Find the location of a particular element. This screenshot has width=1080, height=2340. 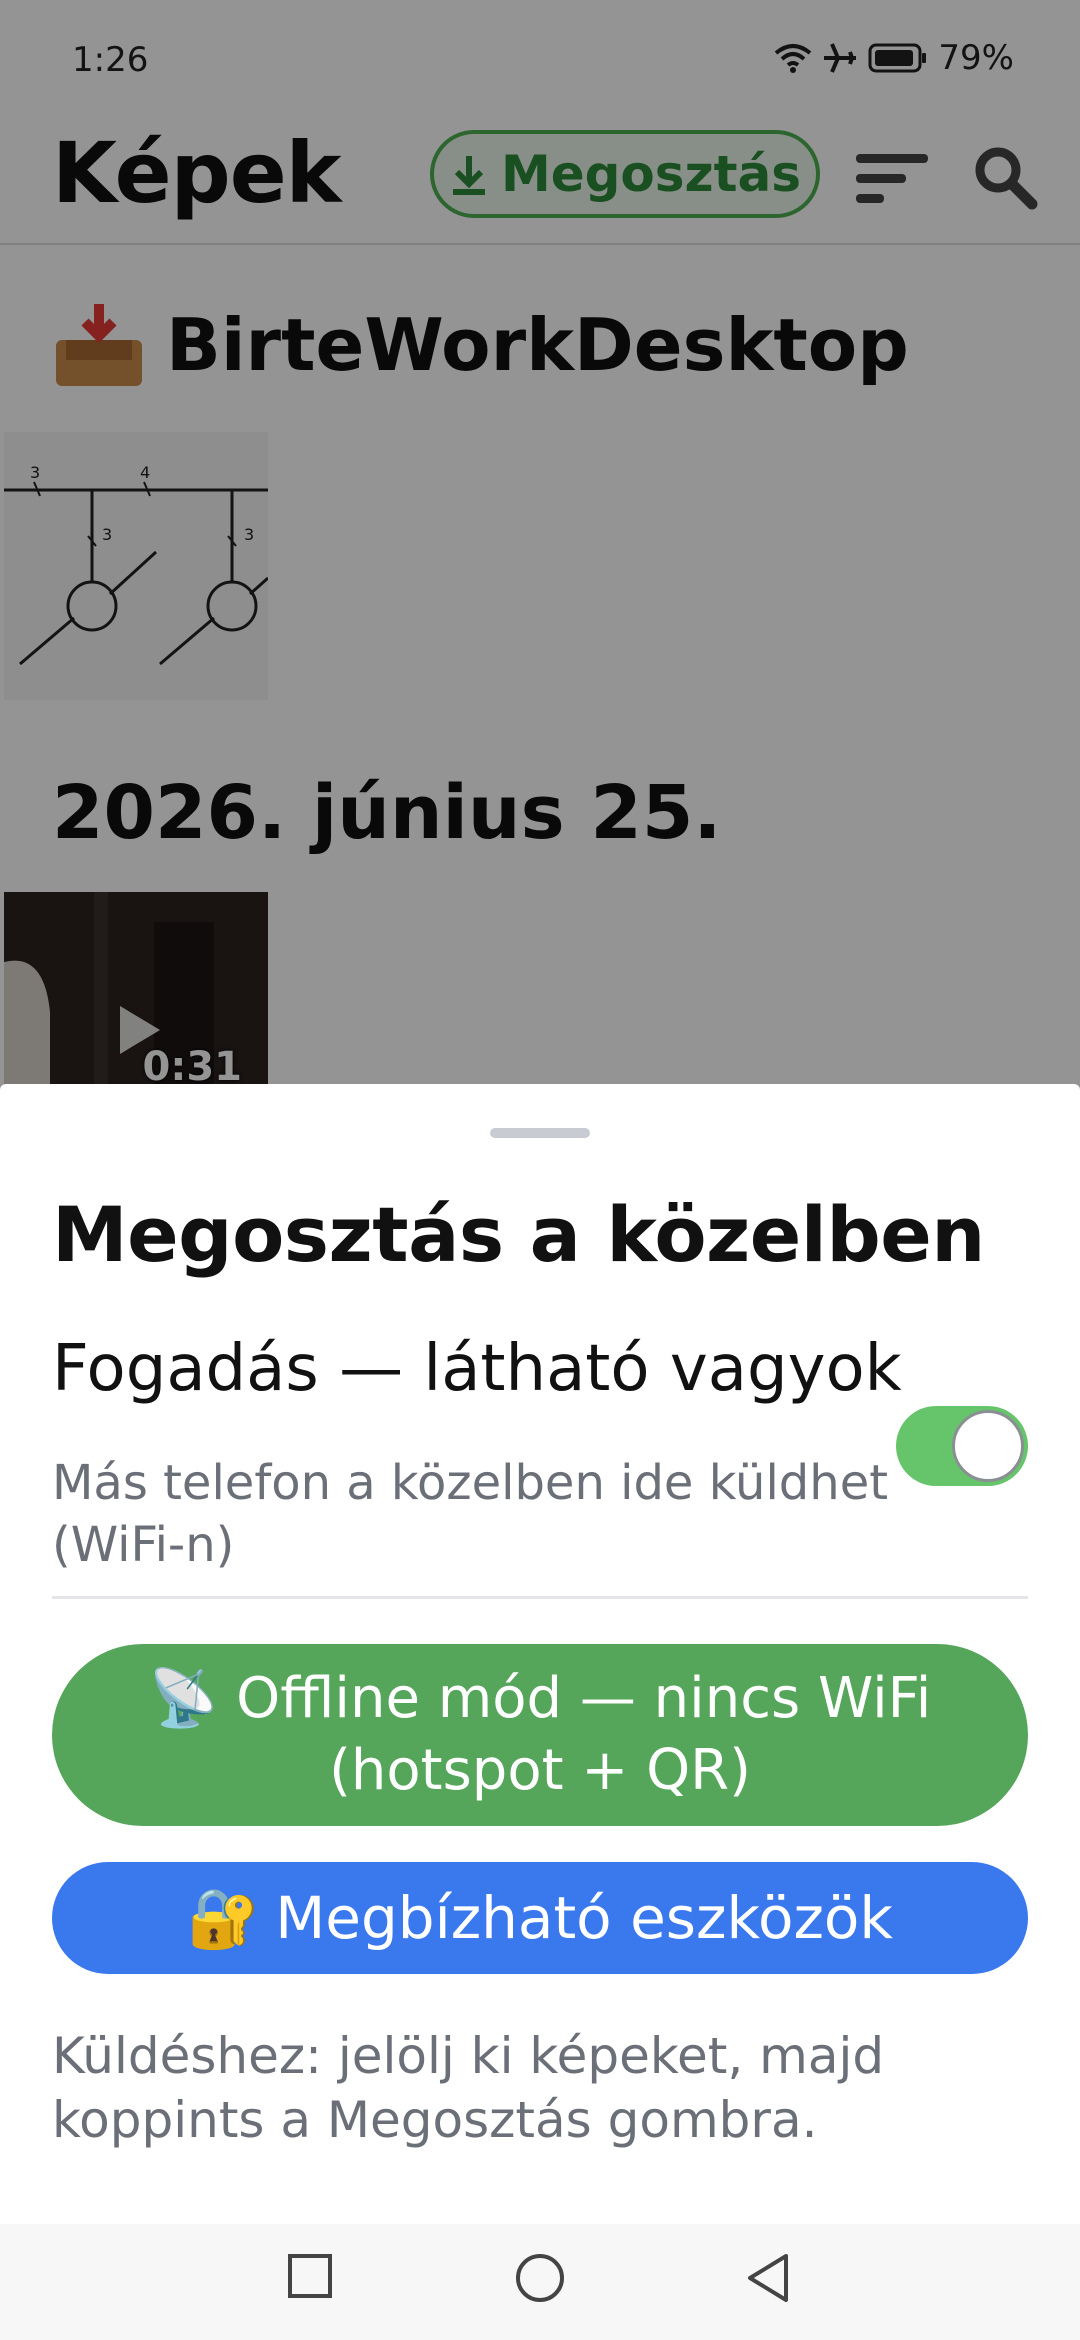

receive-label: Fogadás — látható vagyok is located at coordinates (477, 1369).